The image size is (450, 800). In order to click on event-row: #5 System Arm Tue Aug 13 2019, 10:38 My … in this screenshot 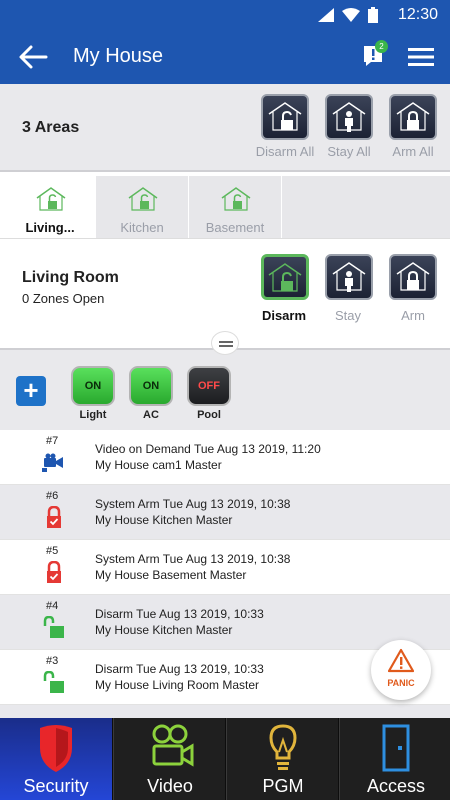, I will do `click(225, 567)`.